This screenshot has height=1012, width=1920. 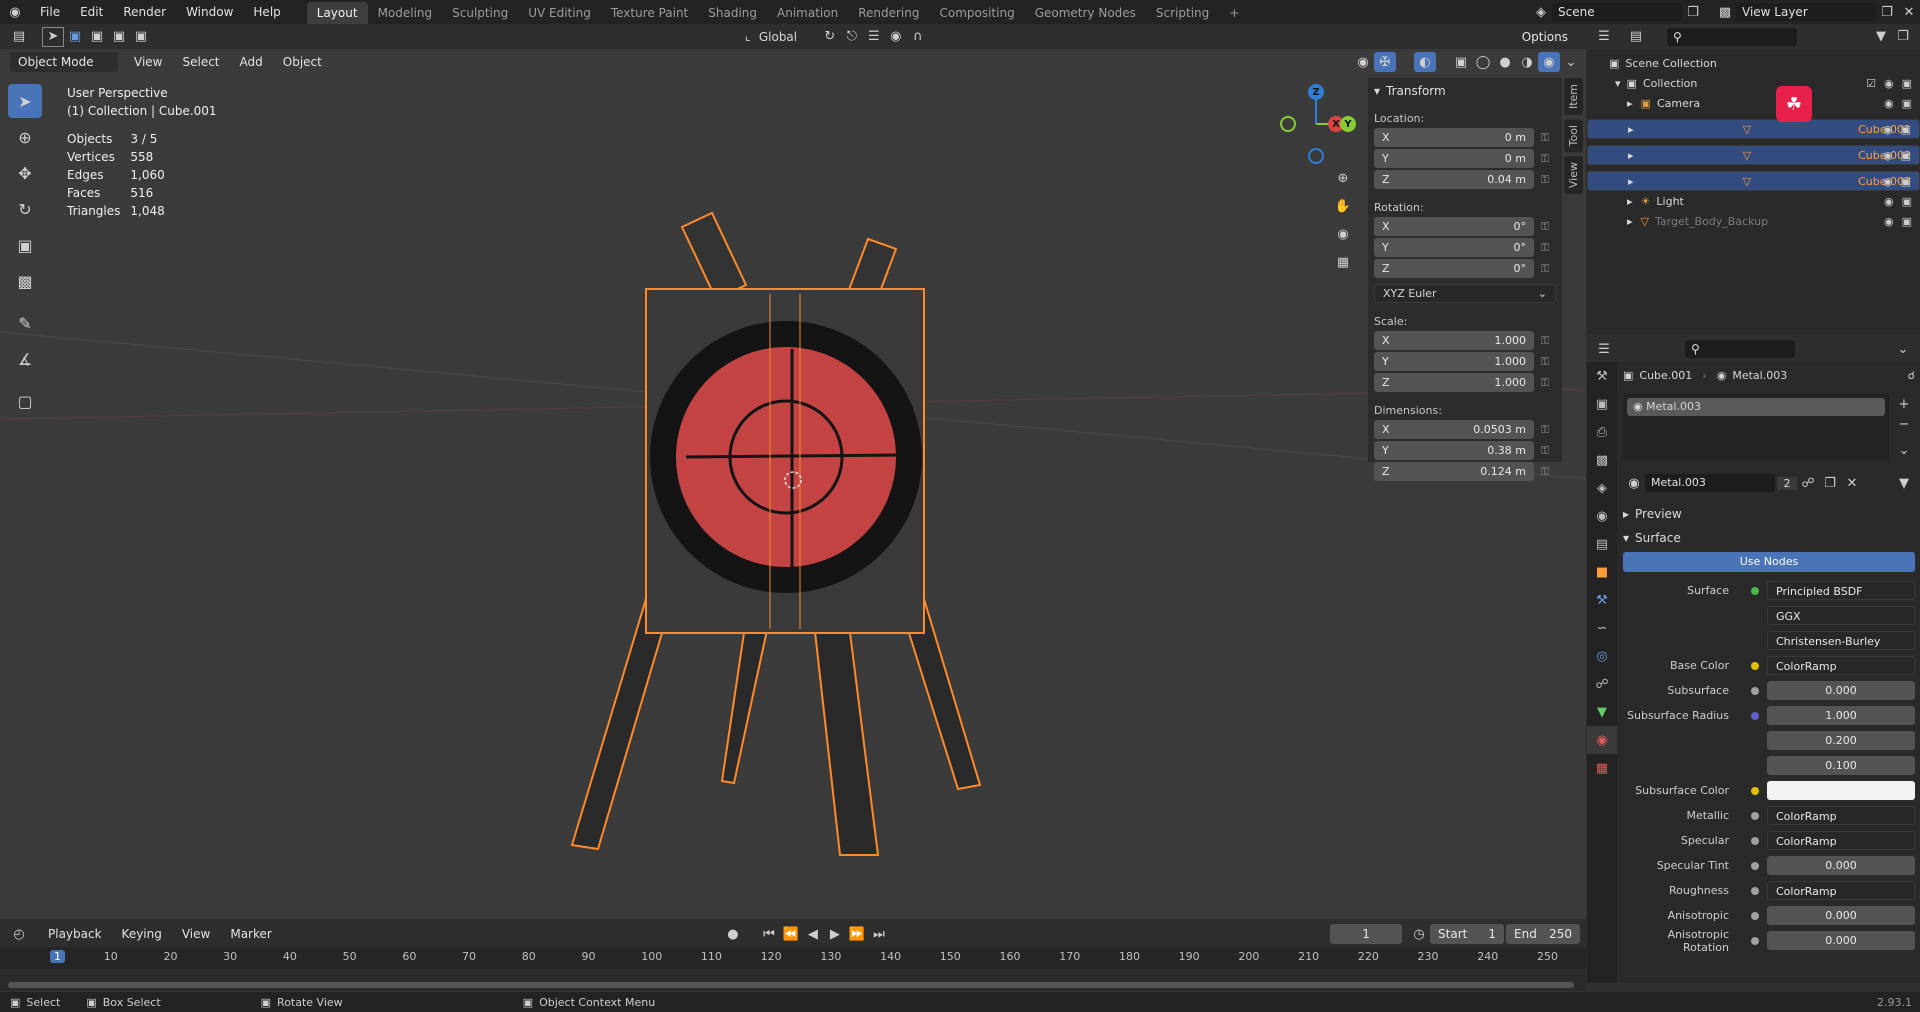 What do you see at coordinates (1604, 349) in the screenshot?
I see `properties-editor-icon: ☰` at bounding box center [1604, 349].